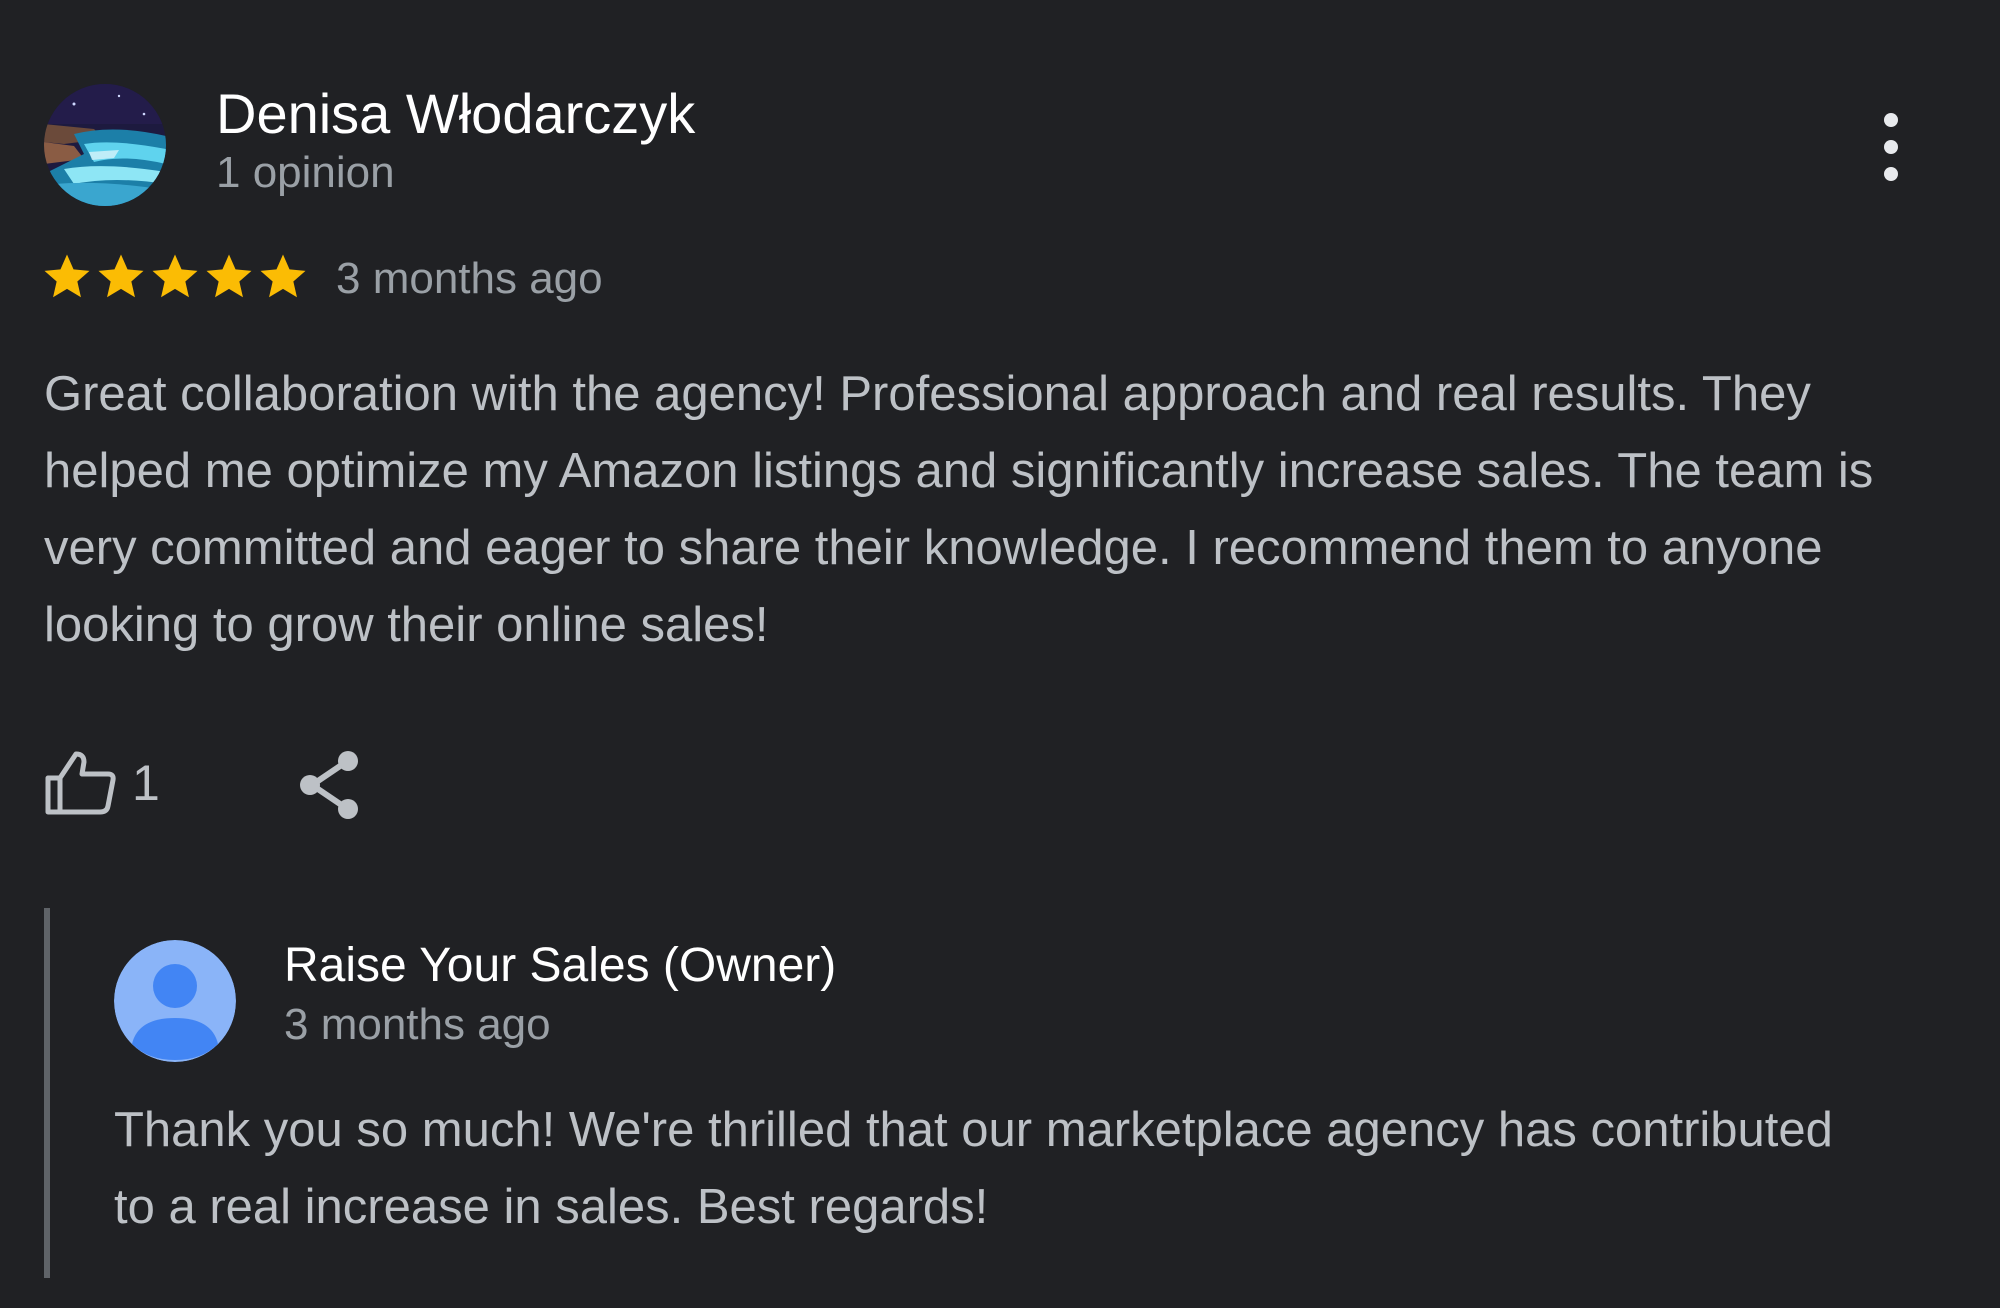 This screenshot has height=1308, width=2000. Describe the element at coordinates (305, 172) in the screenshot. I see `reviewer-opinion-count: 1 opinion` at that location.